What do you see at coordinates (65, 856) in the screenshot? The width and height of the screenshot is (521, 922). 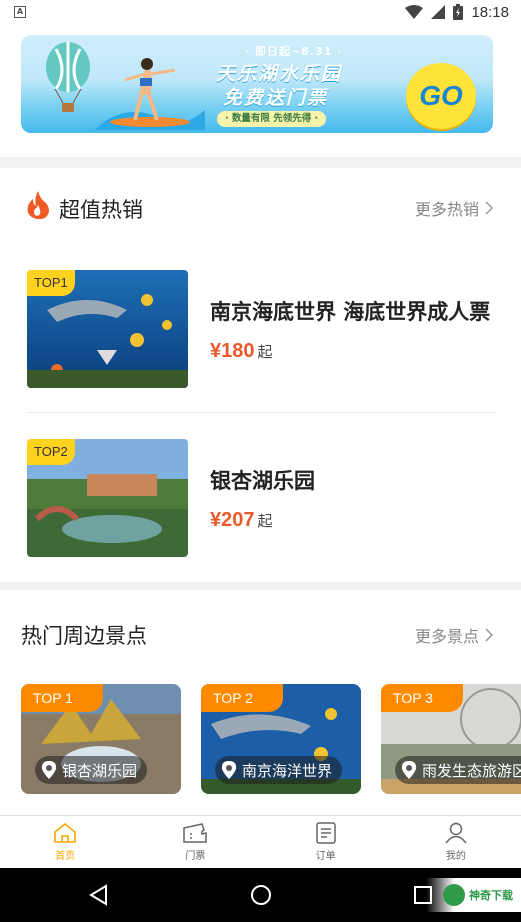 I see `tab-label: 首页` at bounding box center [65, 856].